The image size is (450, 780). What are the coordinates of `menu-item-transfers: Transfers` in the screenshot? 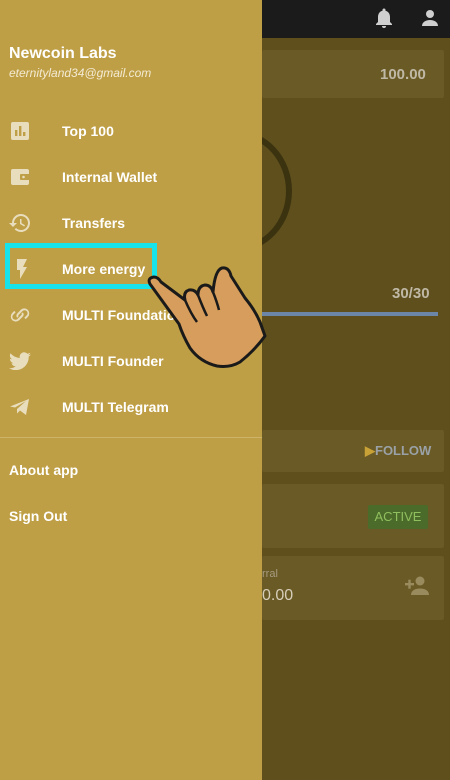 It's located at (131, 223).